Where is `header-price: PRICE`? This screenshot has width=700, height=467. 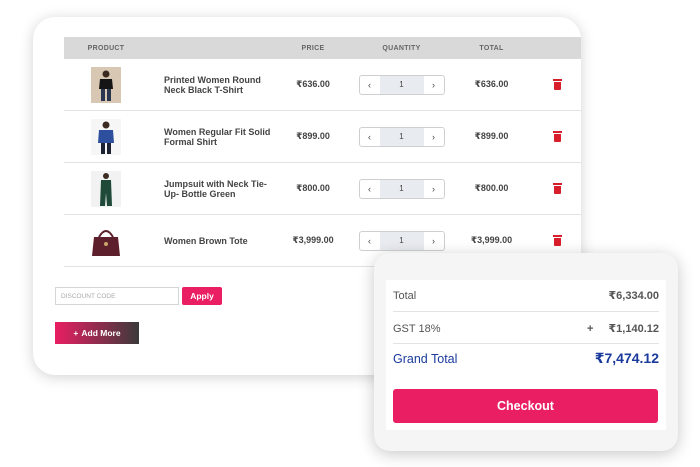
header-price: PRICE is located at coordinates (313, 48).